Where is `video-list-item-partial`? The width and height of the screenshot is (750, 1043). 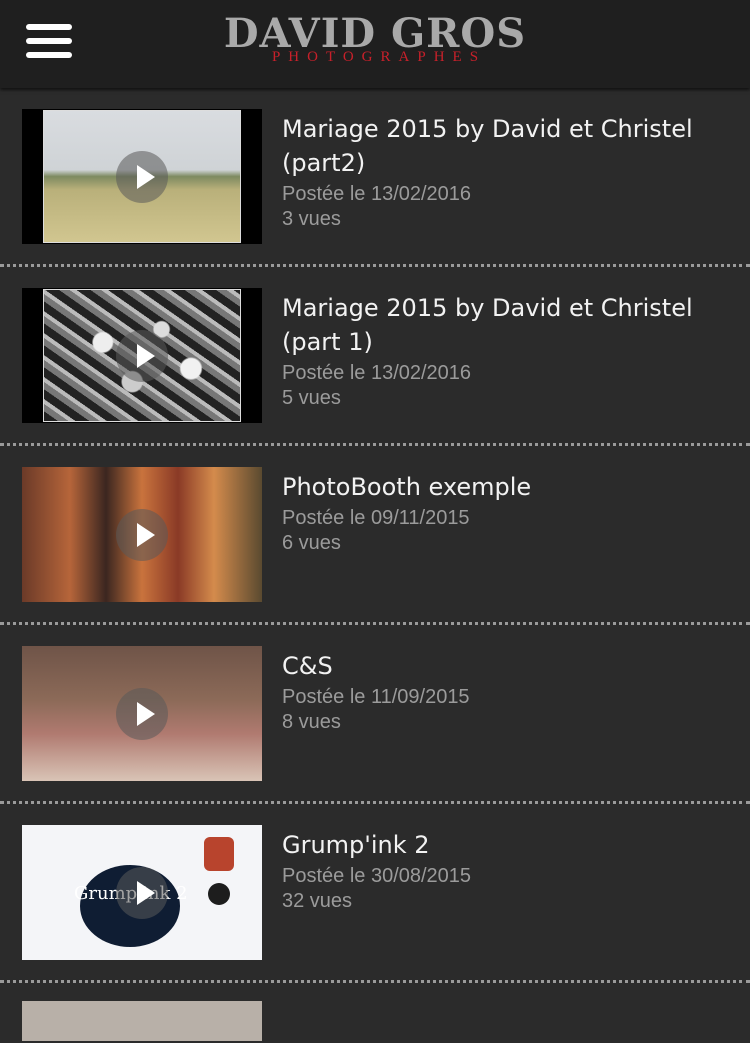 video-list-item-partial is located at coordinates (375, 1013).